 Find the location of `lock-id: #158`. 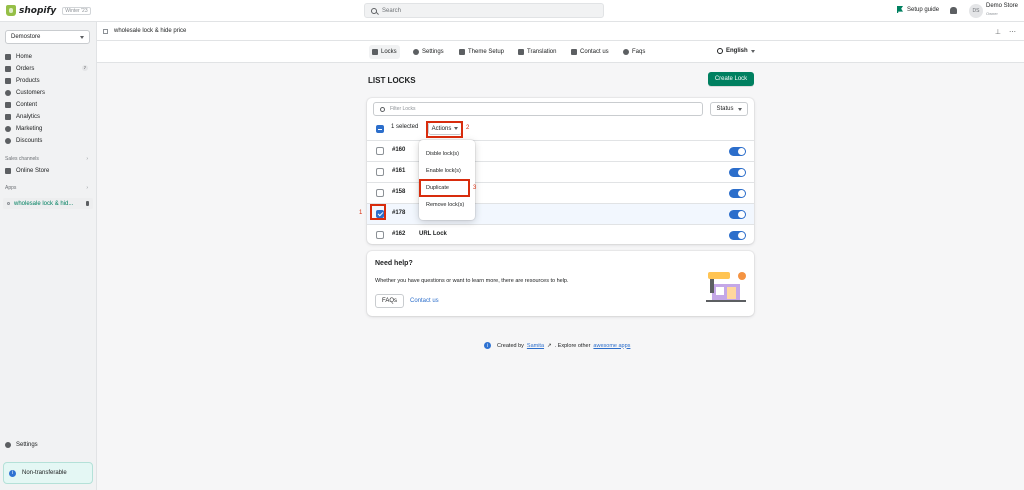

lock-id: #158 is located at coordinates (399, 192).